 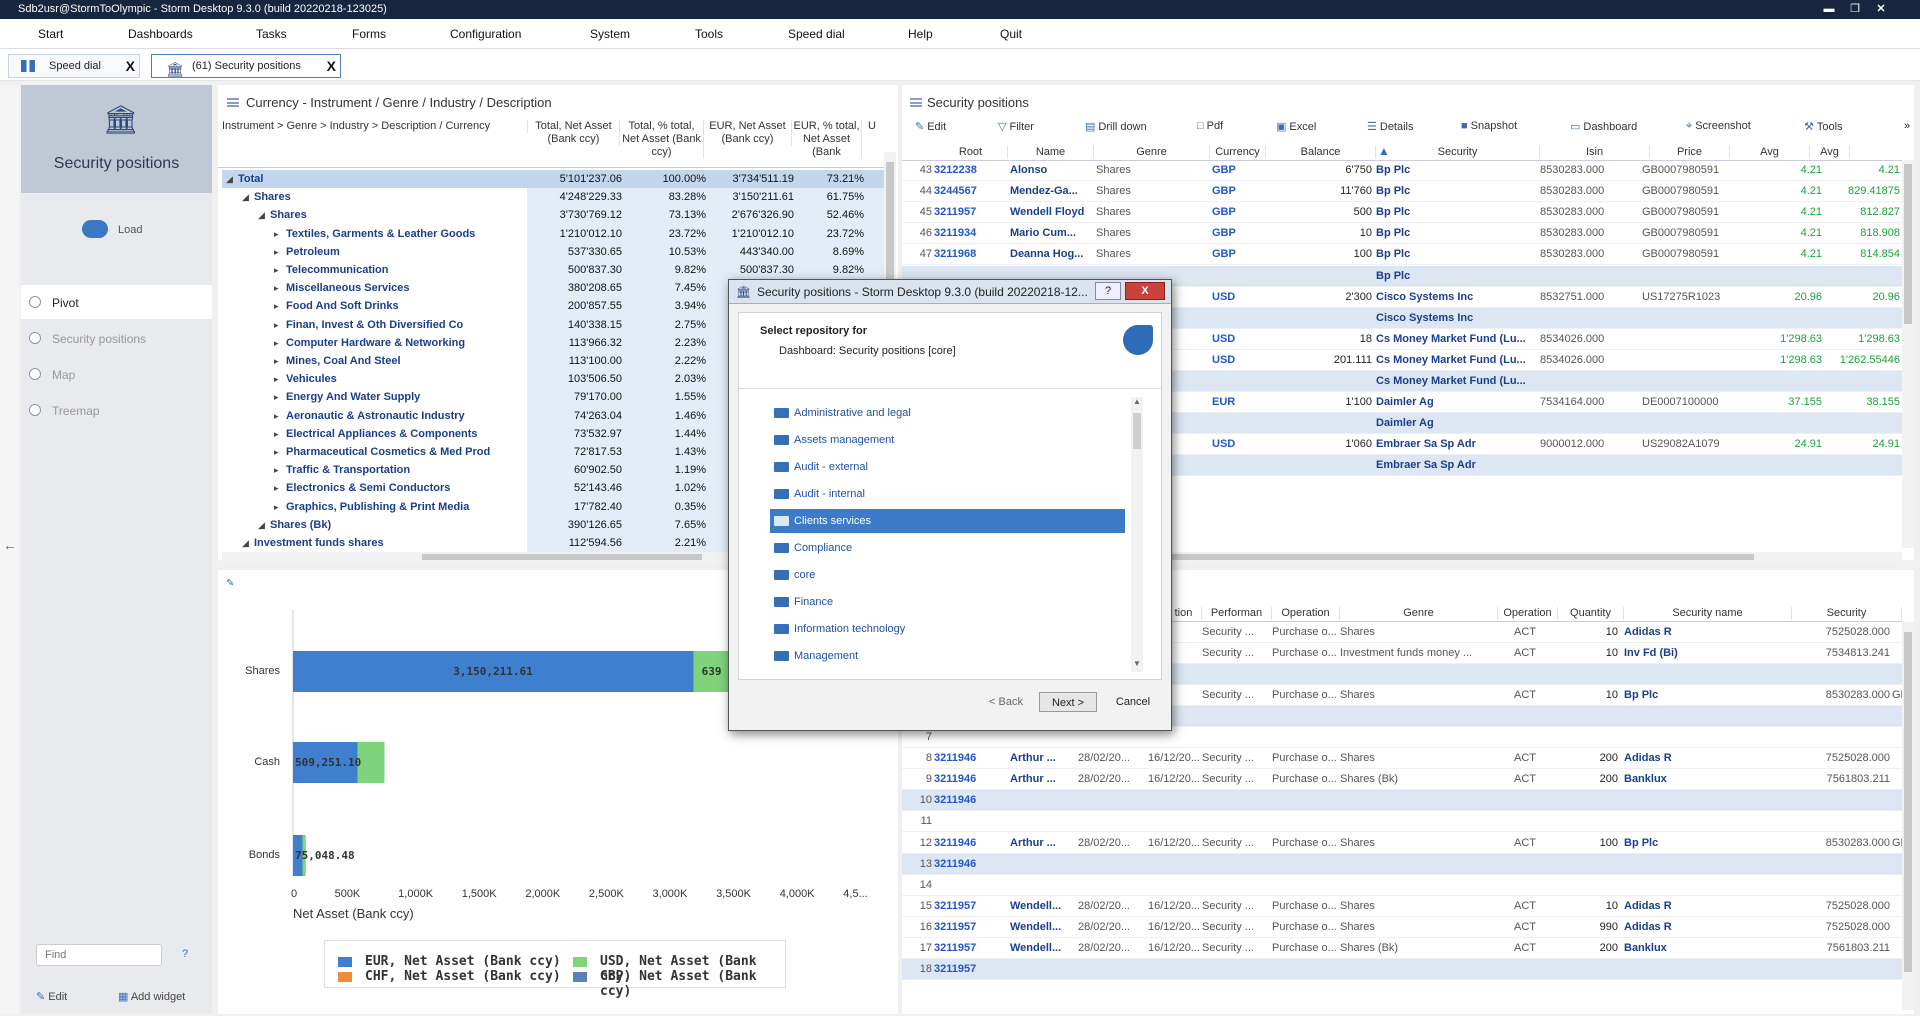 I want to click on row-root: 3212238, so click(x=971, y=170).